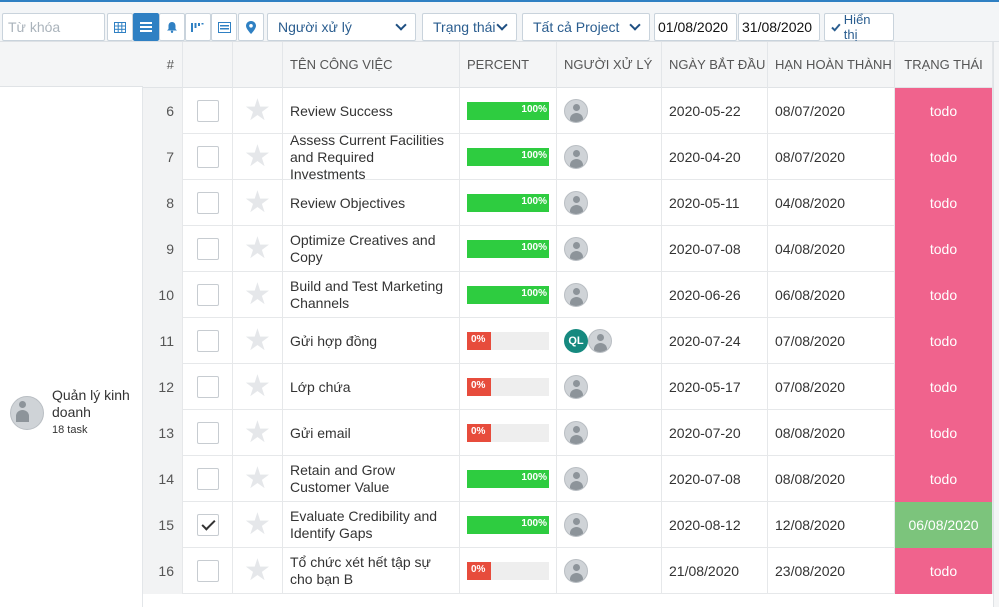 The image size is (999, 607). I want to click on status-badge: 06/08/2020, so click(944, 525).